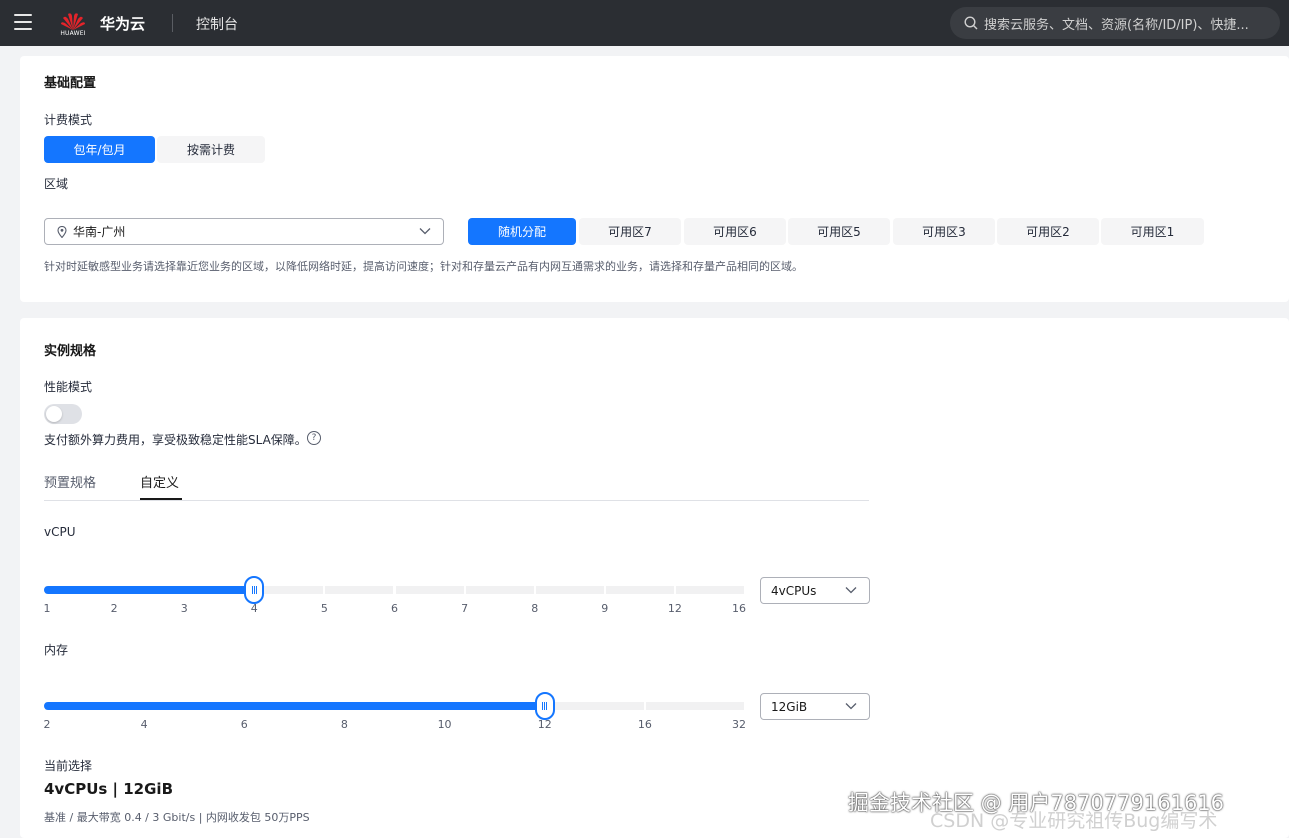 The width and height of the screenshot is (1289, 838). Describe the element at coordinates (735, 231) in the screenshot. I see `az-6-button: 可用区6` at that location.